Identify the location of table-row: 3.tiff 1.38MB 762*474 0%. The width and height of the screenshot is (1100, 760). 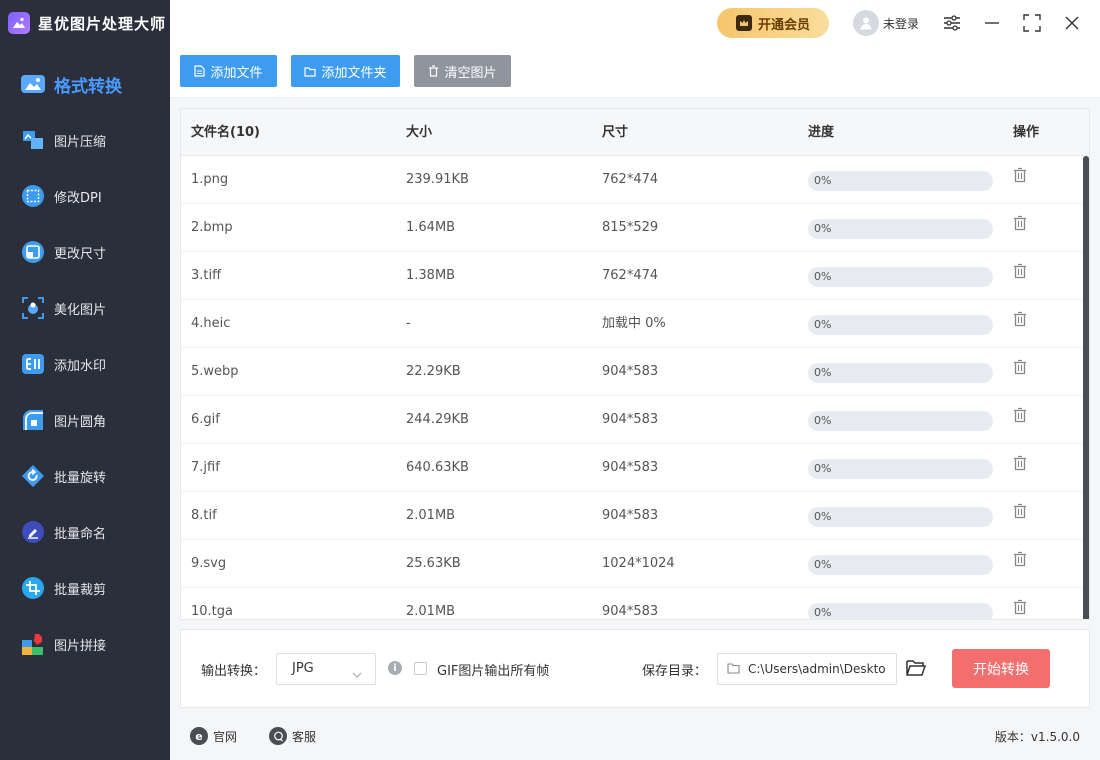
(635, 276).